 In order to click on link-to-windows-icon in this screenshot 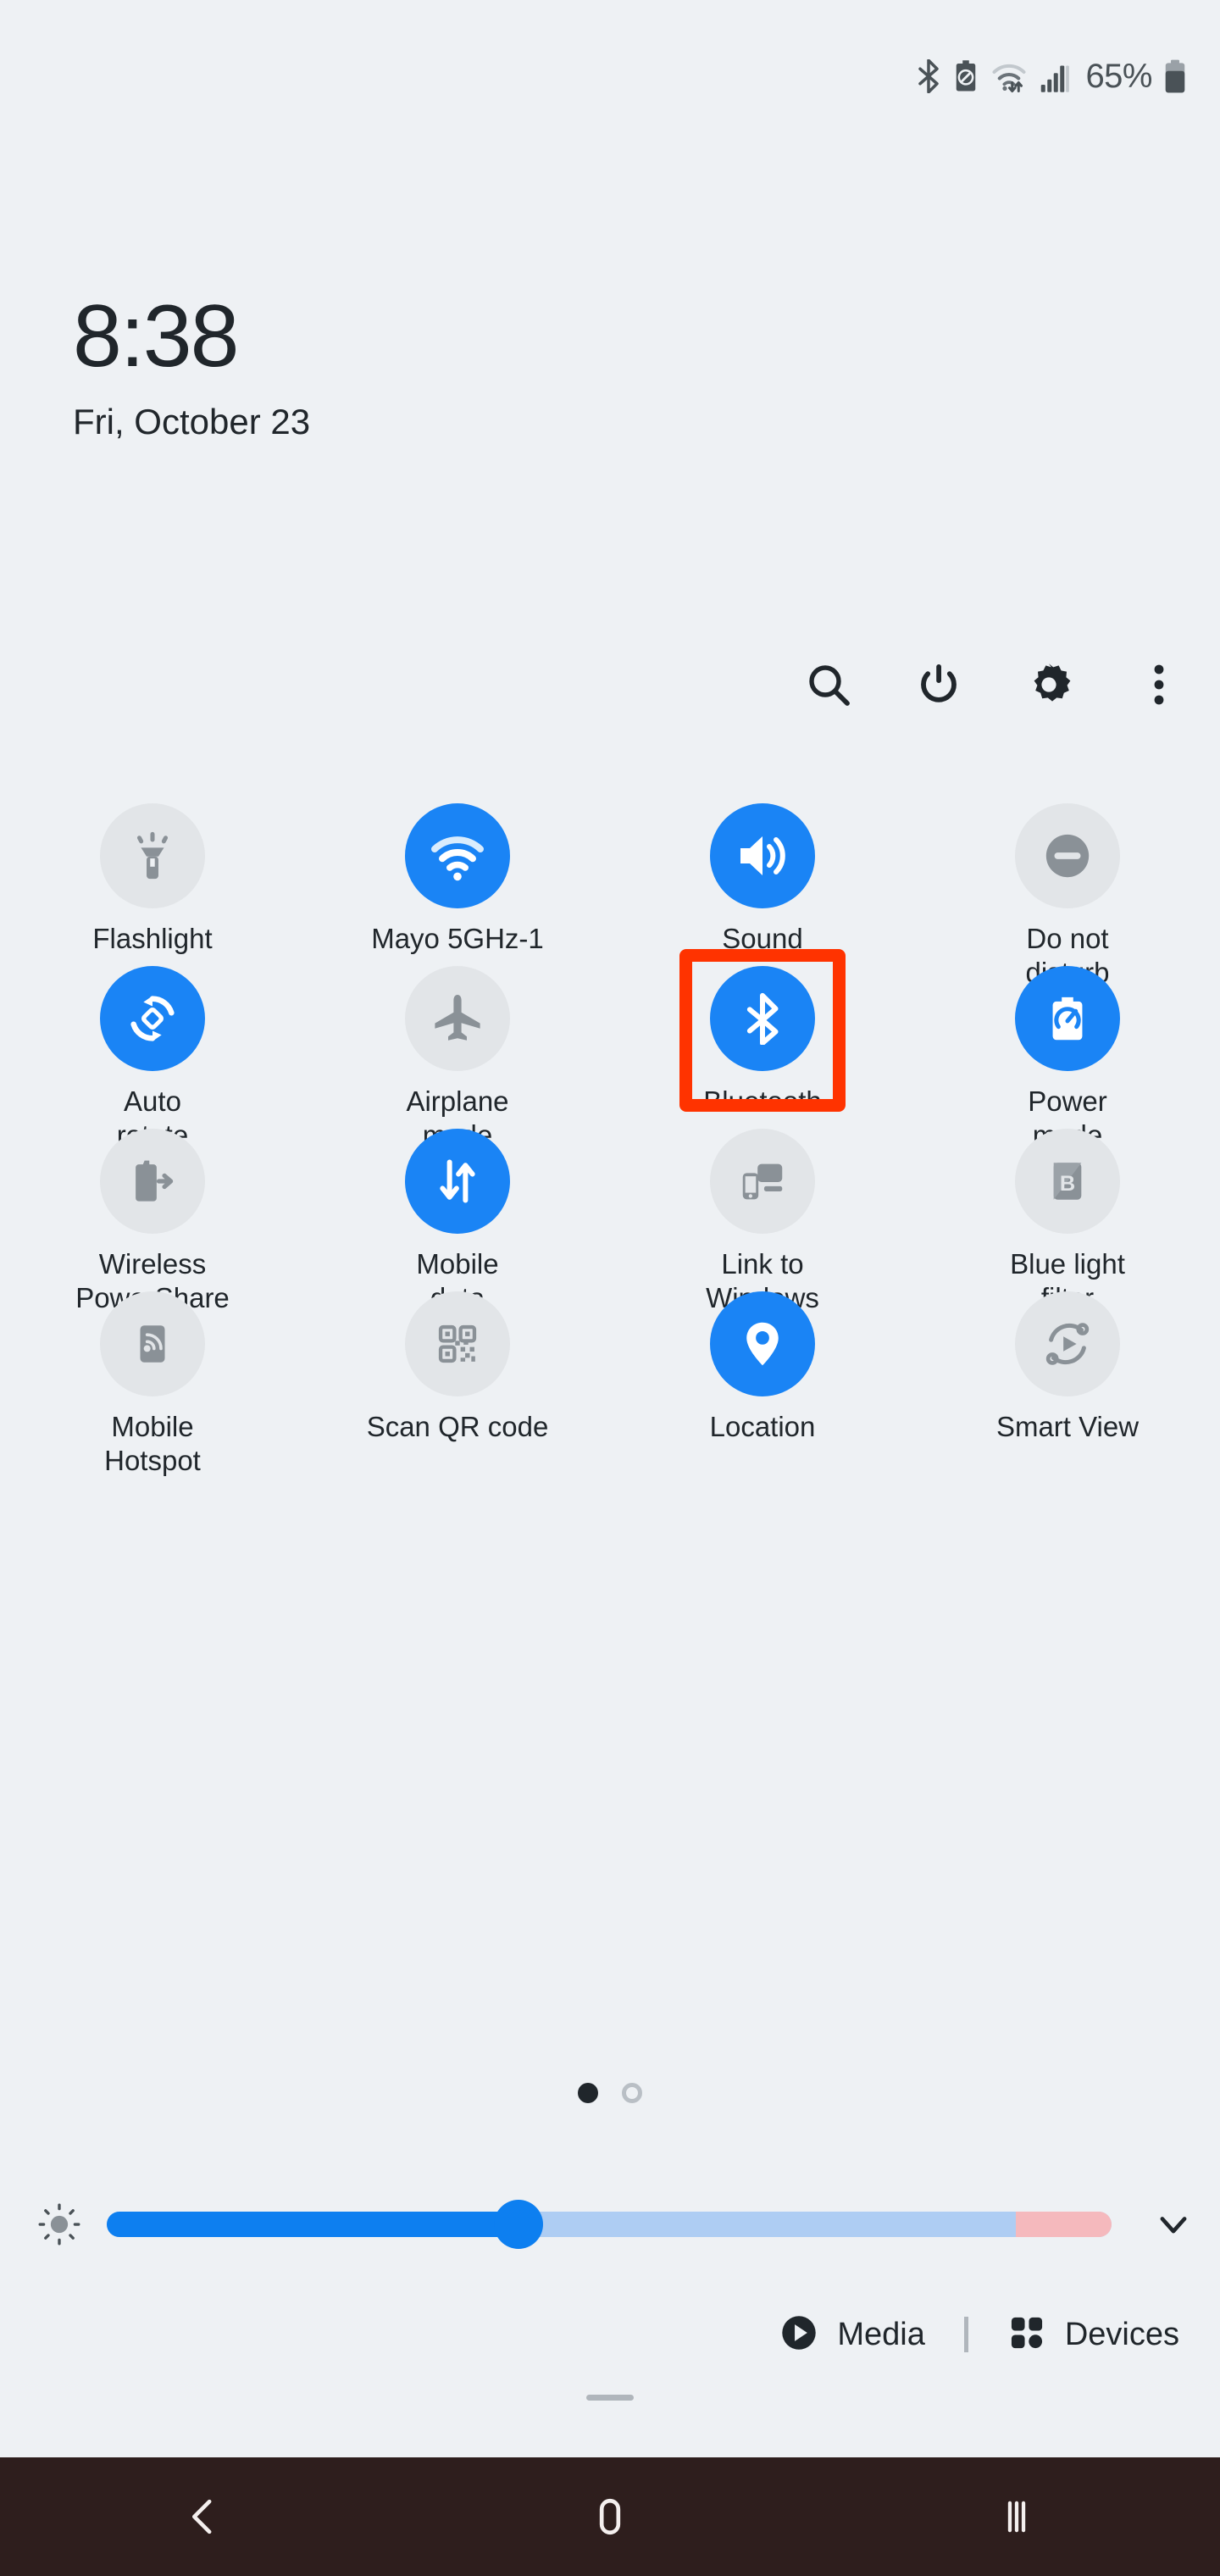, I will do `click(762, 1181)`.